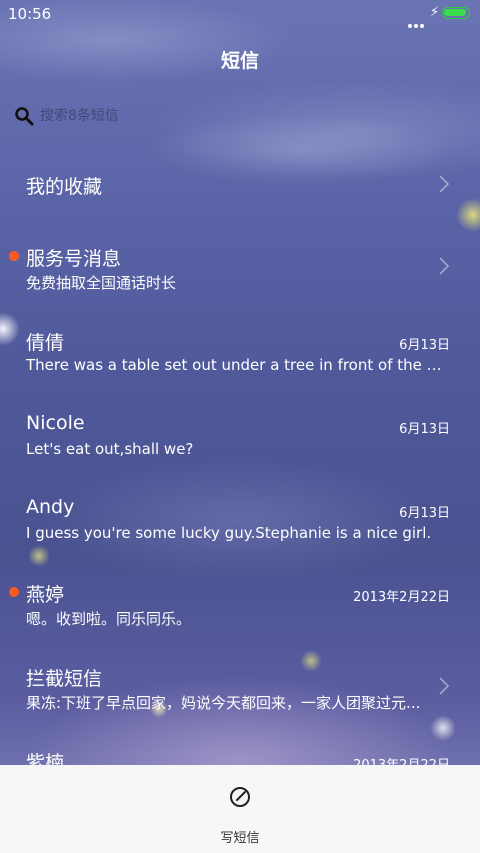 This screenshot has width=480, height=853. Describe the element at coordinates (417, 22) in the screenshot. I see `signal-icon` at that location.